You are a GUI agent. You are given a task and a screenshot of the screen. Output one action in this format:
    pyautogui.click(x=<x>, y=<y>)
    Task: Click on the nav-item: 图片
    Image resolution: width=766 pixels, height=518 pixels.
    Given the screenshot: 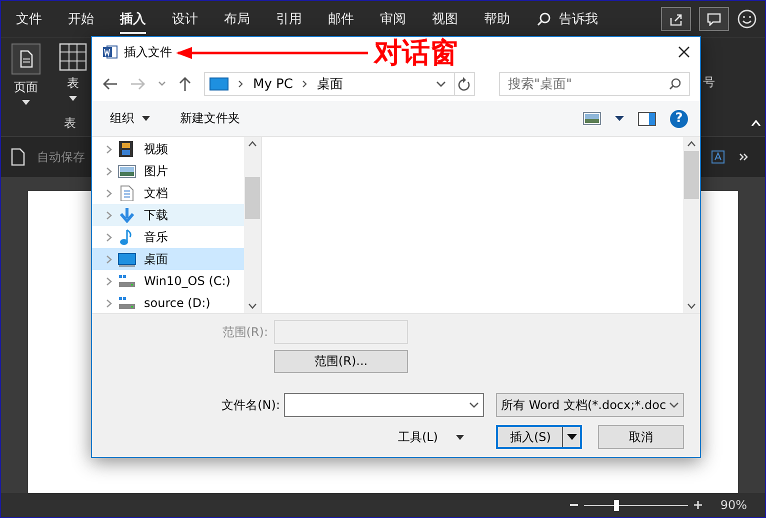 What is the action you would take?
    pyautogui.click(x=168, y=171)
    